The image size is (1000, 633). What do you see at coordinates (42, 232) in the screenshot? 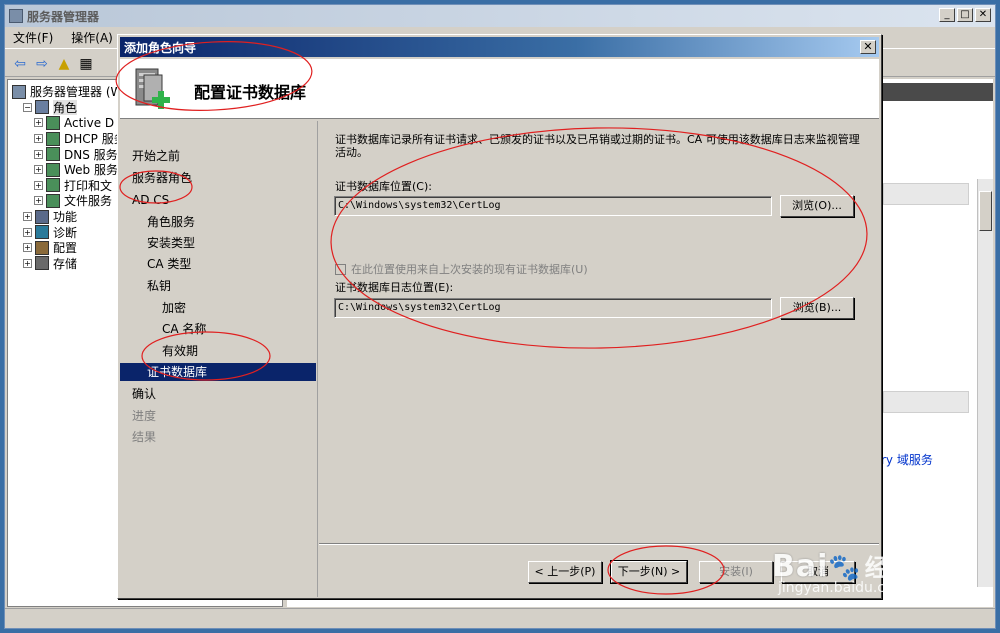
I see `diagnostics-icon` at bounding box center [42, 232].